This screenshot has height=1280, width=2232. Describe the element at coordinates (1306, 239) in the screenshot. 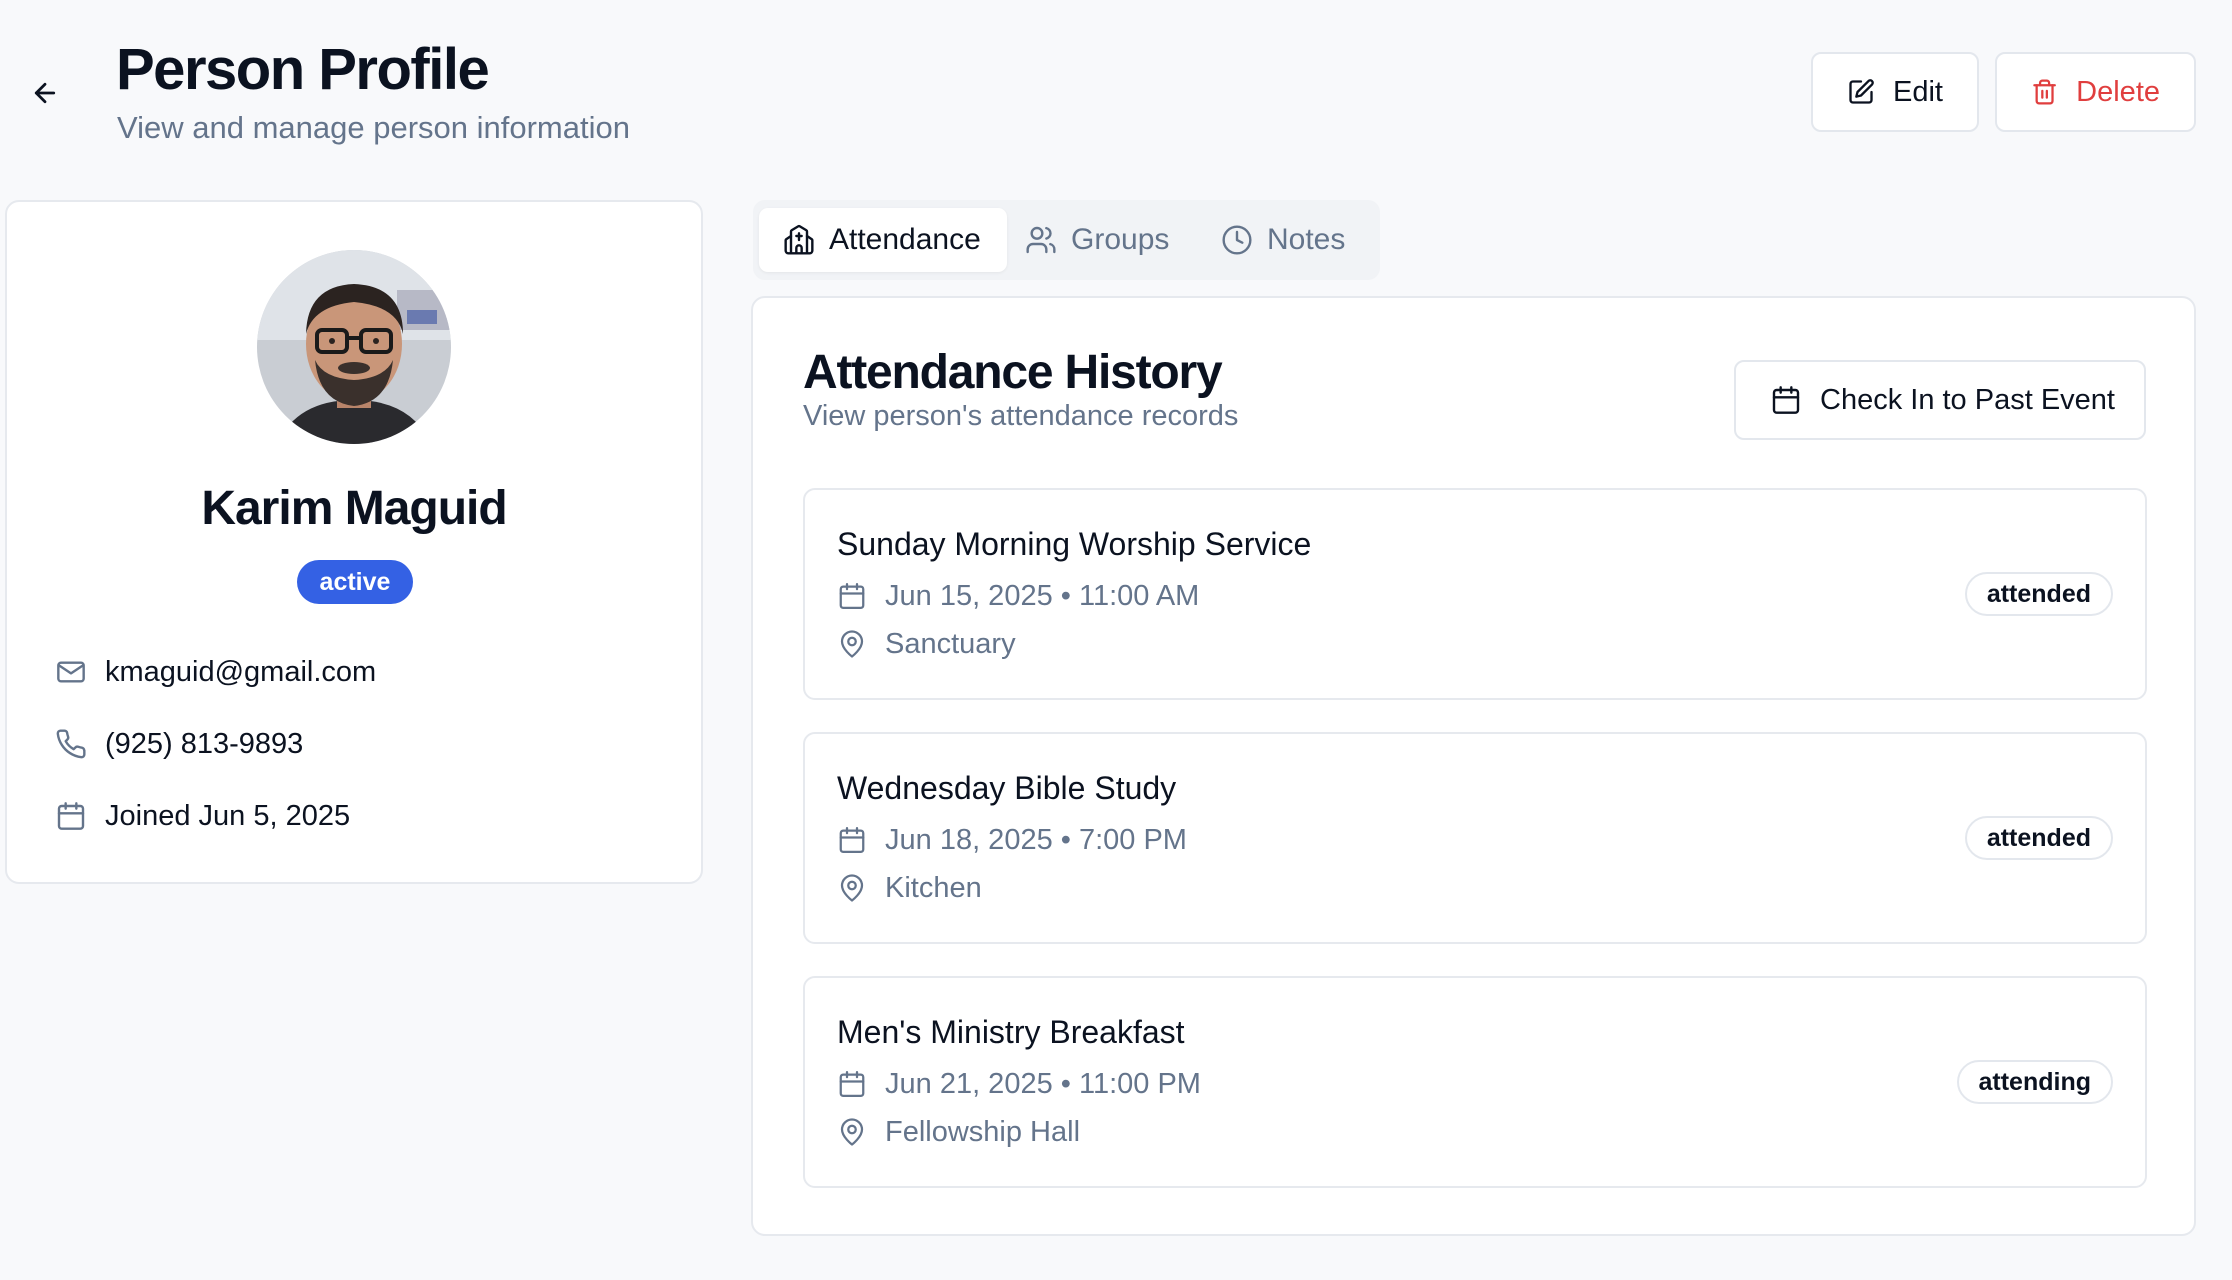

I see `tab-notes-label: Notes` at that location.